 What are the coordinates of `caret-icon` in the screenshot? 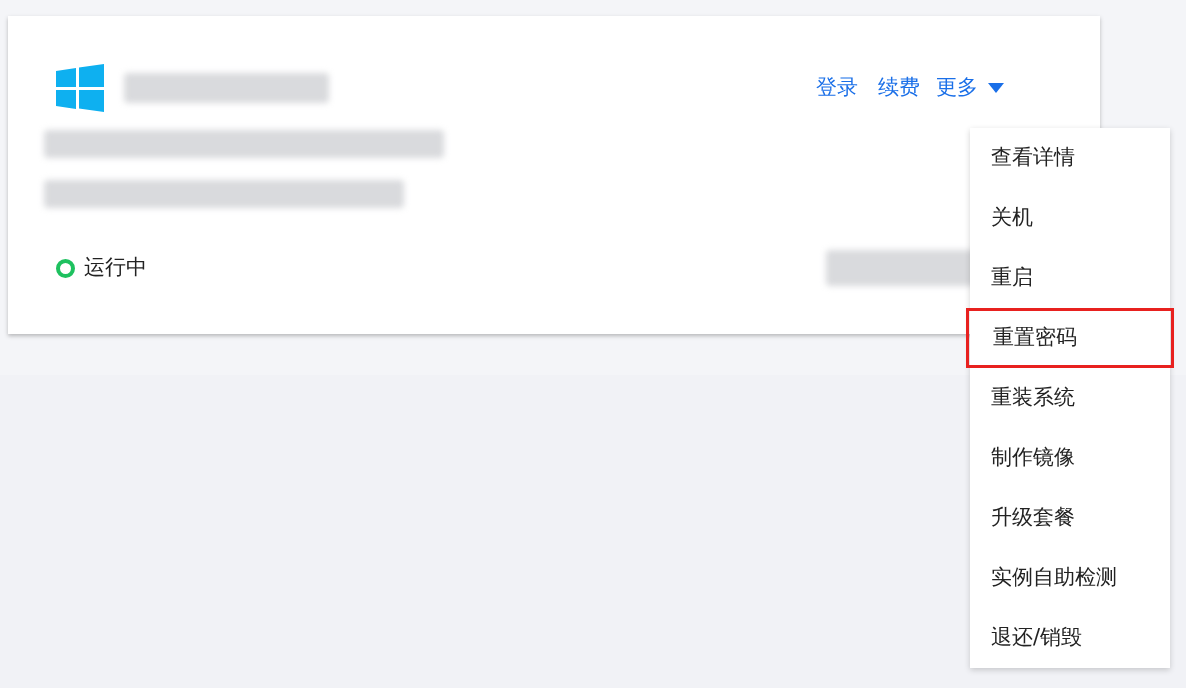 It's located at (996, 88).